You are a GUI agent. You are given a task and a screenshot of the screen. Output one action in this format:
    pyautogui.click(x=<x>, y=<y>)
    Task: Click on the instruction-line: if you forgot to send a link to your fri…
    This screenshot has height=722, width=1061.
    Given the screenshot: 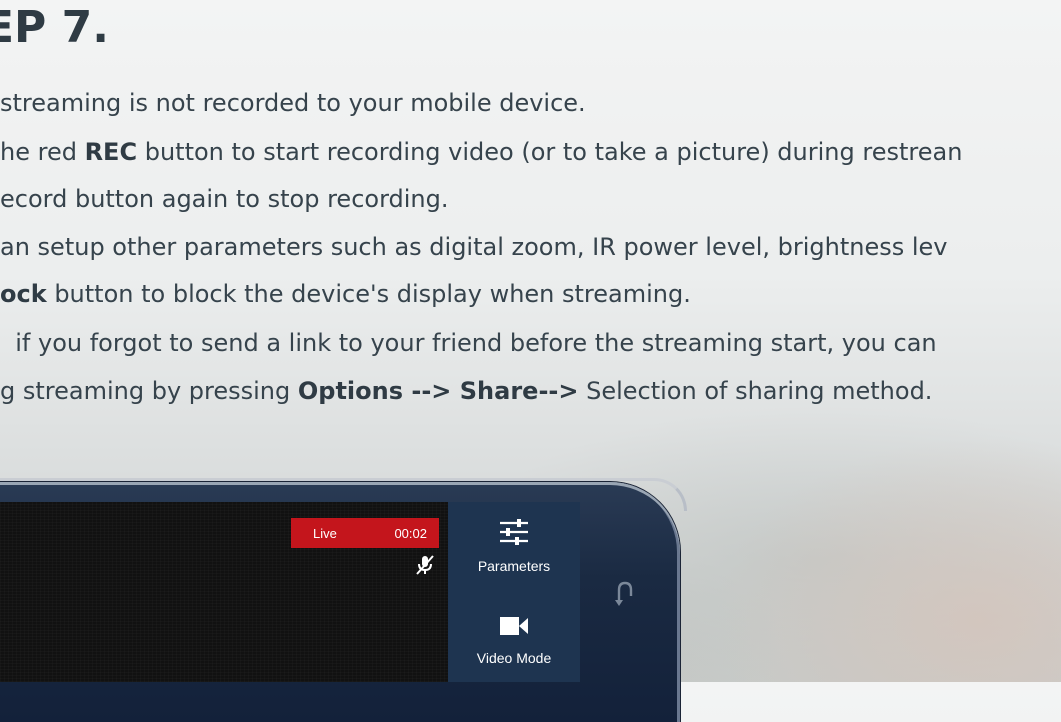 What is the action you would take?
    pyautogui.click(x=468, y=343)
    